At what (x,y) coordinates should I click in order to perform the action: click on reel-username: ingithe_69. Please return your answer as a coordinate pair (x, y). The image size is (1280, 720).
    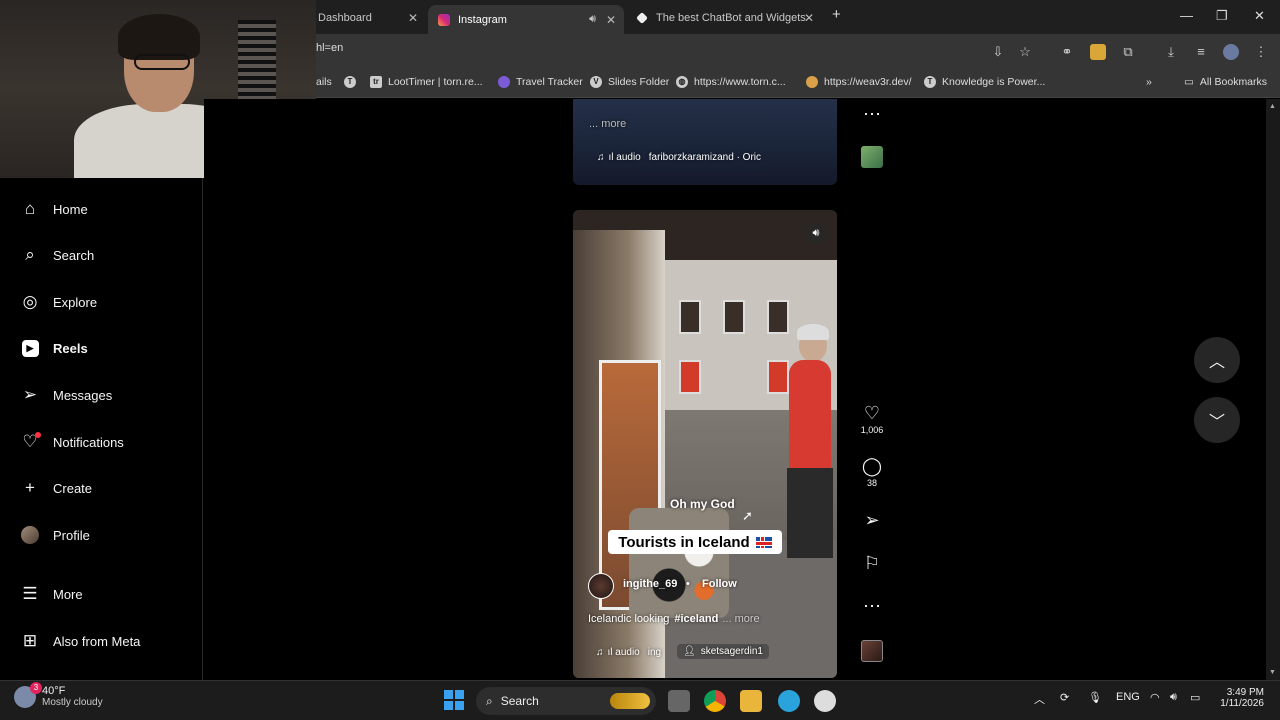
    Looking at the image, I should click on (650, 584).